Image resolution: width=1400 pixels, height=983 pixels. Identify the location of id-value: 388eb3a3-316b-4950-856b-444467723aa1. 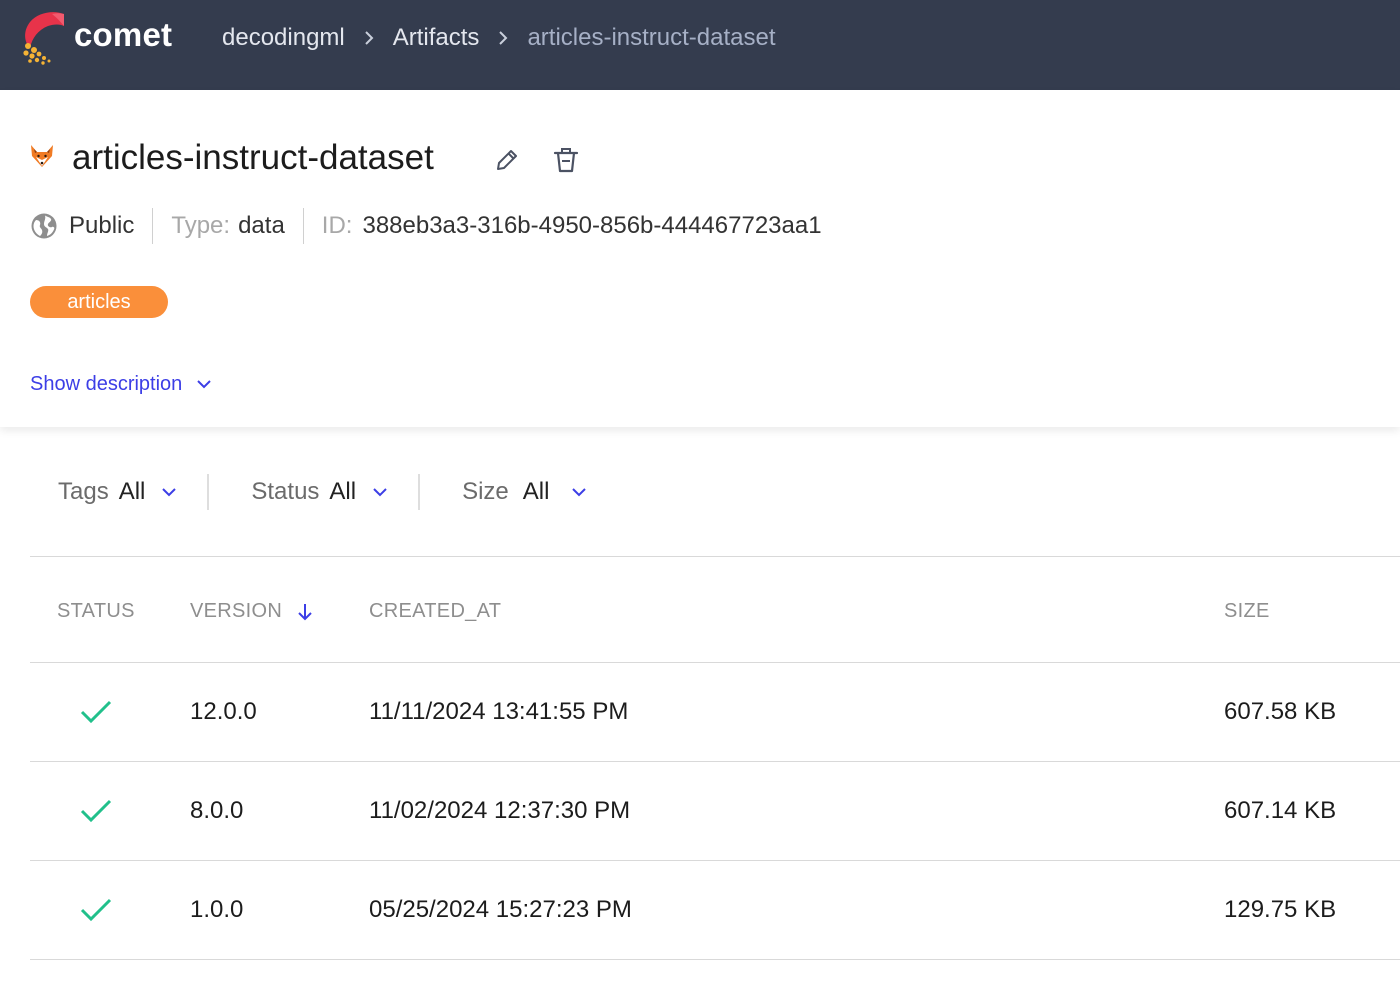
(592, 225).